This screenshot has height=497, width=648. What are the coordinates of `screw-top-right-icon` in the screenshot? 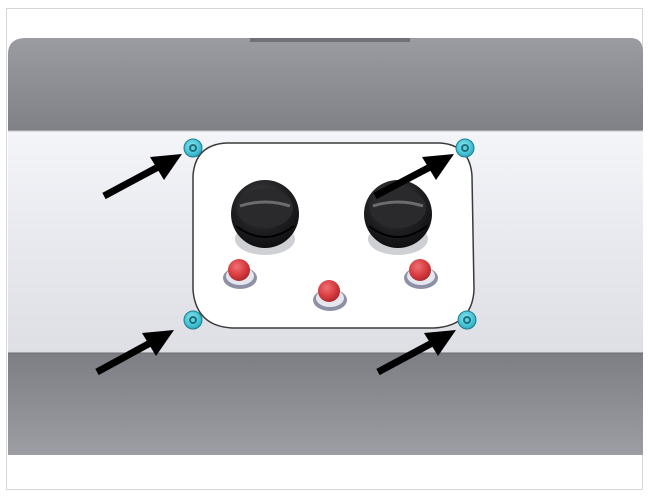 It's located at (465, 148).